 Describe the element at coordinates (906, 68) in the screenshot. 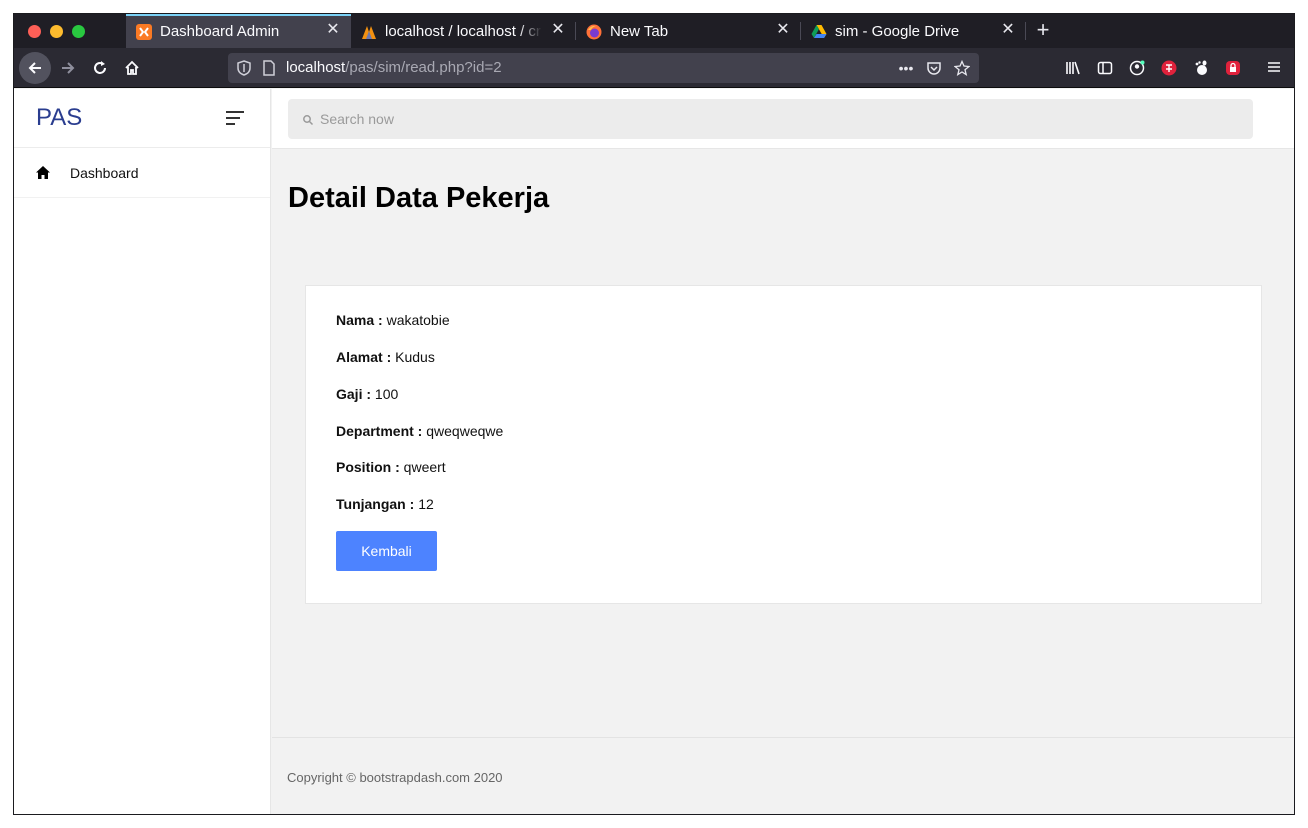

I see `page-actions-icon: •••` at that location.